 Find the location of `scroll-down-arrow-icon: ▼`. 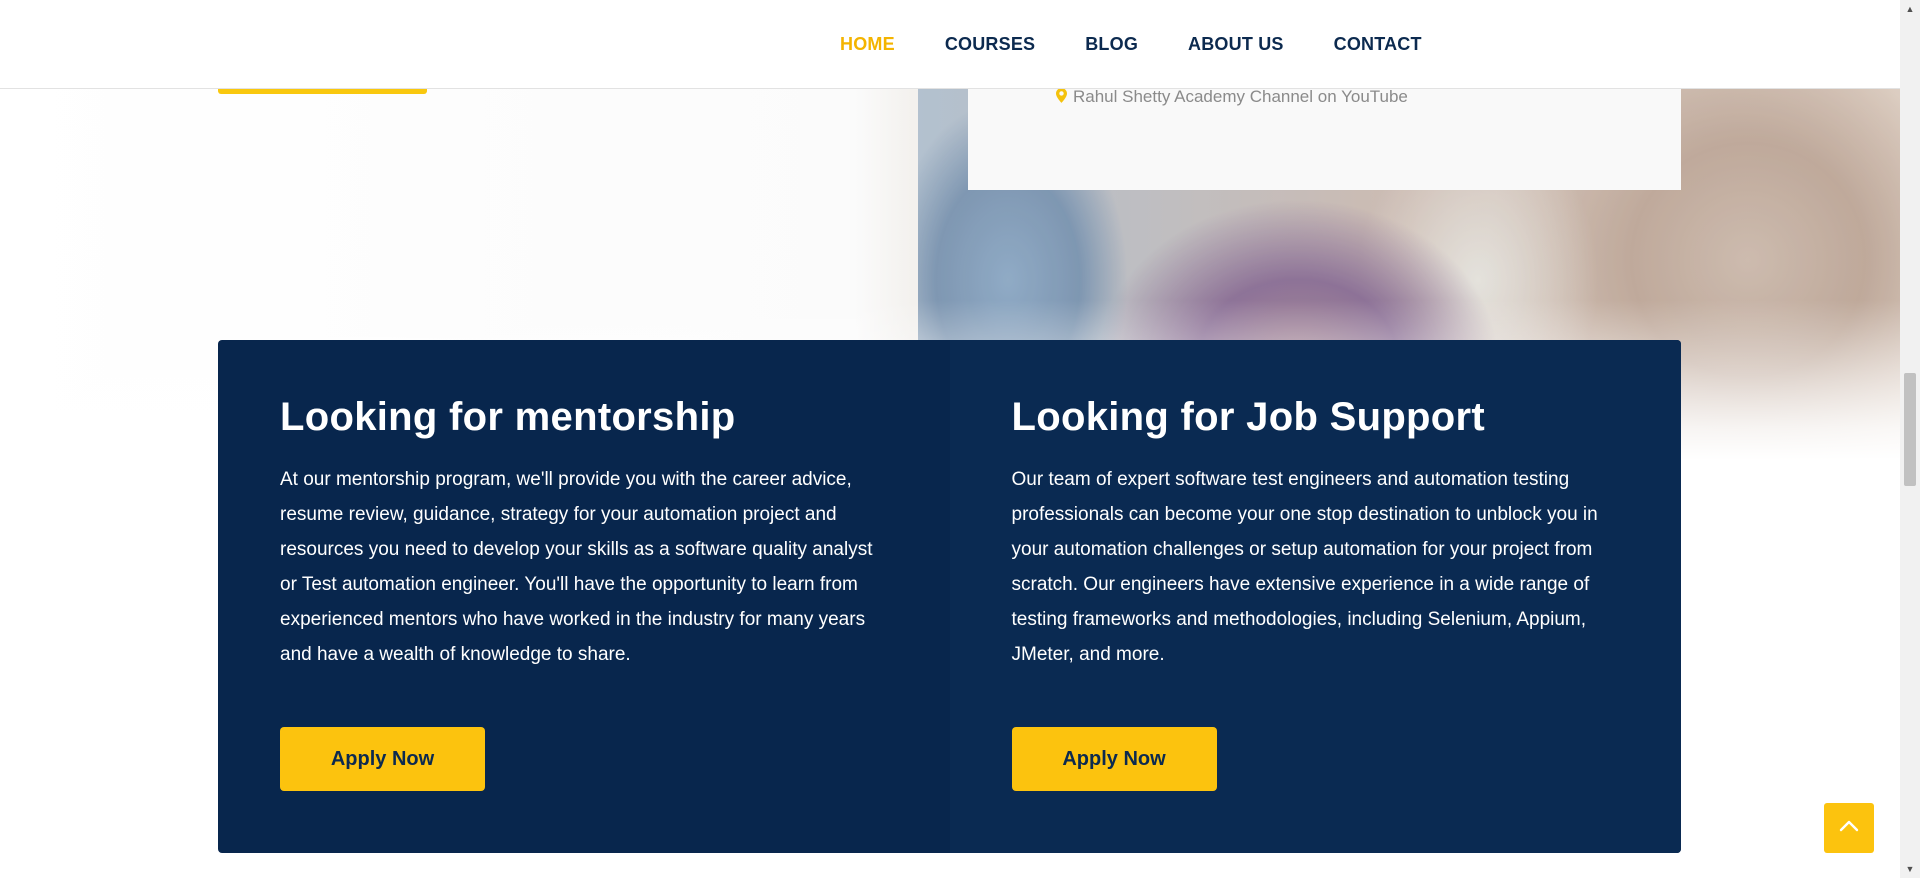

scroll-down-arrow-icon: ▼ is located at coordinates (1910, 869).